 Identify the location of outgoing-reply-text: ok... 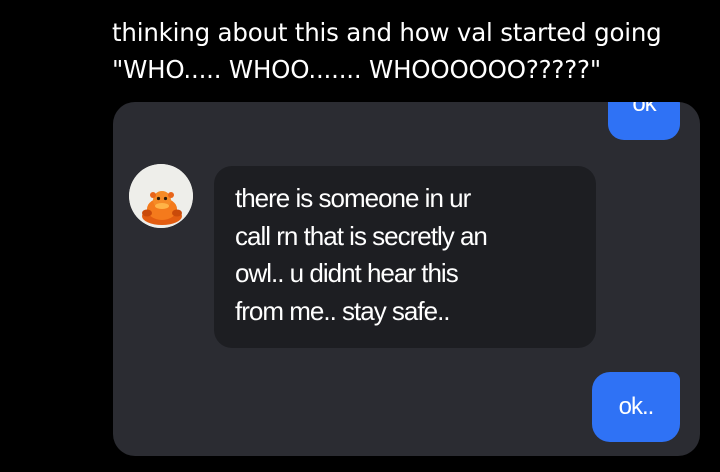
(636, 406).